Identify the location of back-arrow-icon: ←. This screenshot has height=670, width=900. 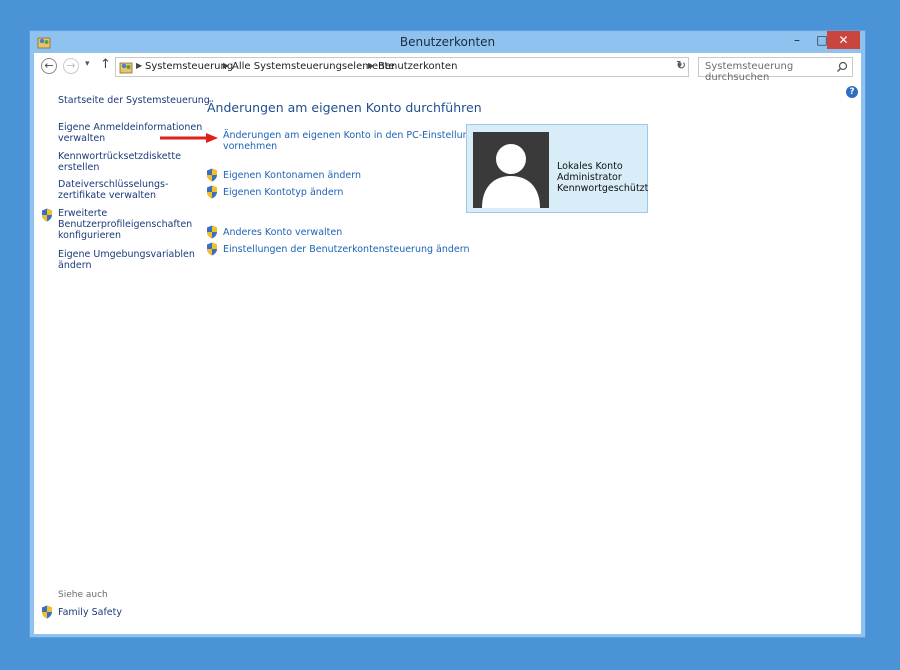
(49, 66).